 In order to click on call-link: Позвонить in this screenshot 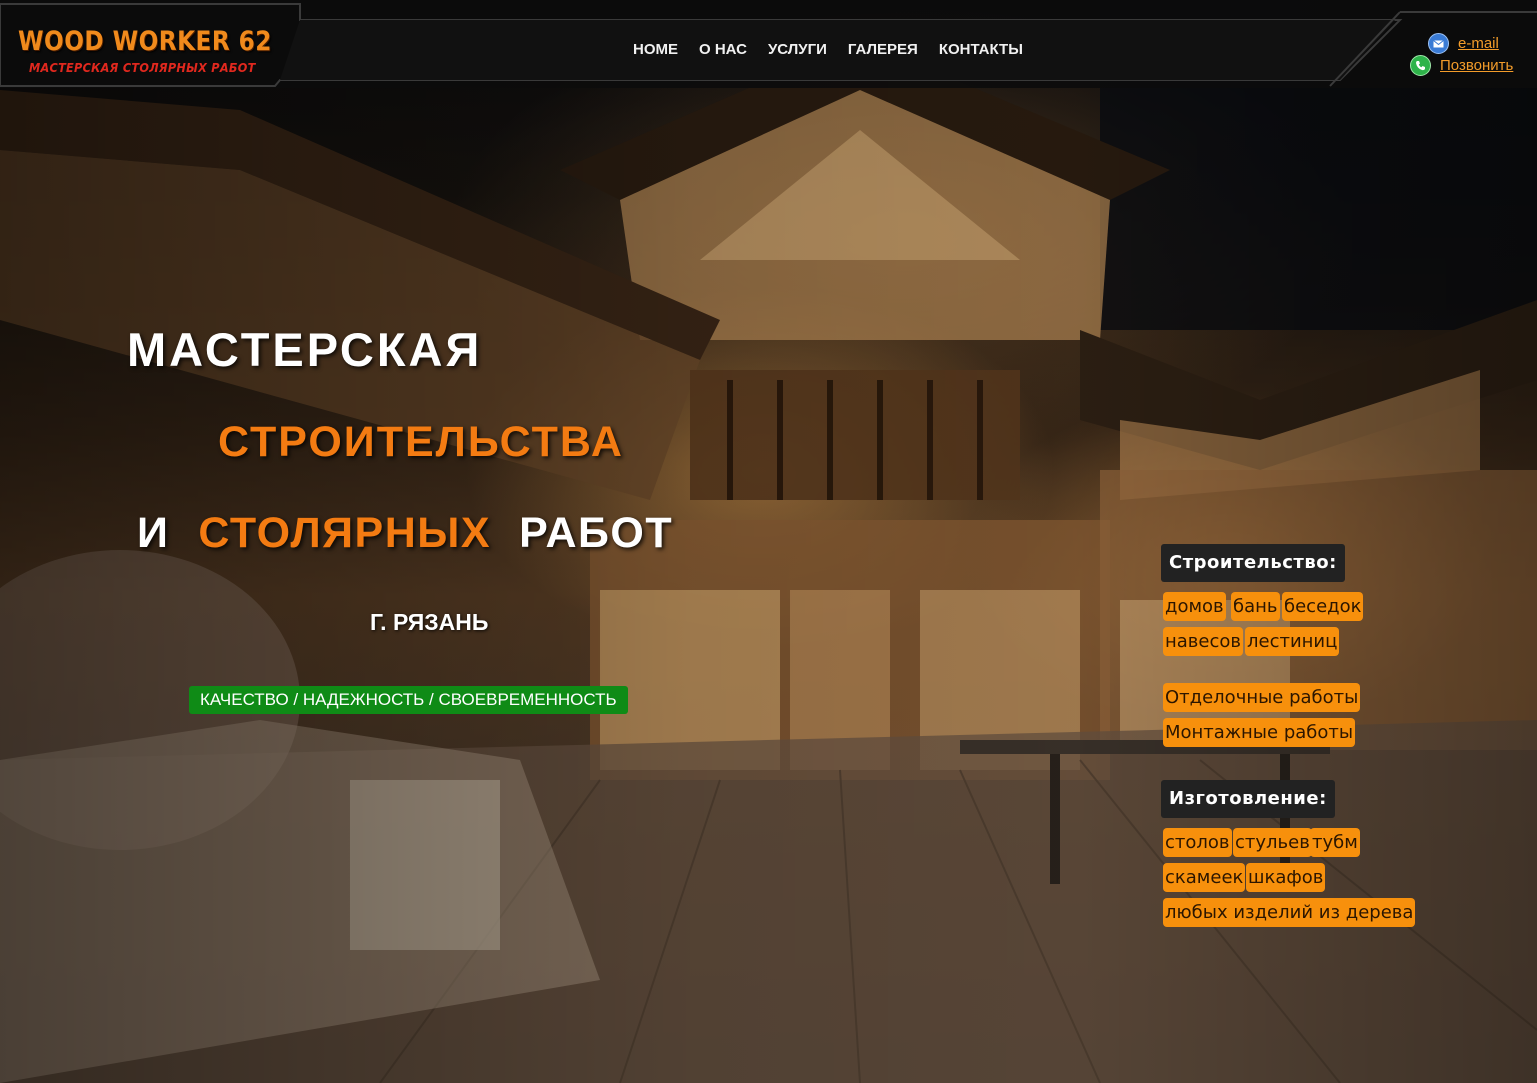, I will do `click(1476, 65)`.